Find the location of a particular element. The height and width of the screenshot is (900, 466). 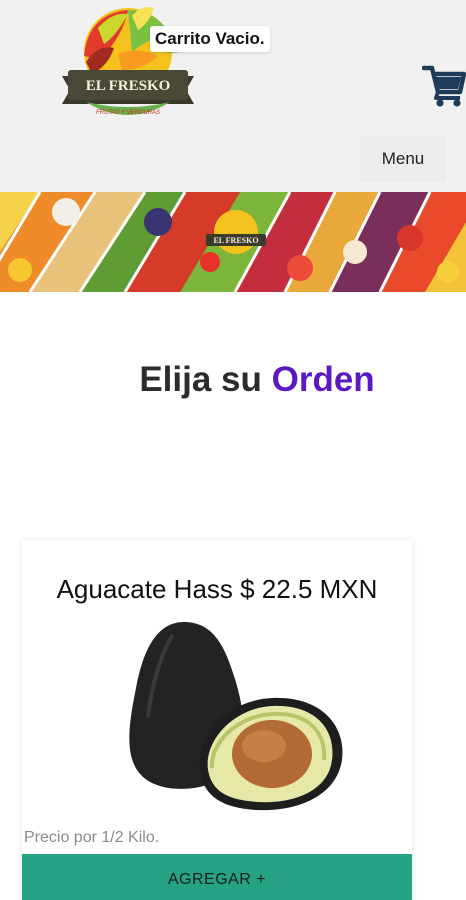

shopping-cart-icon is located at coordinates (444, 85).